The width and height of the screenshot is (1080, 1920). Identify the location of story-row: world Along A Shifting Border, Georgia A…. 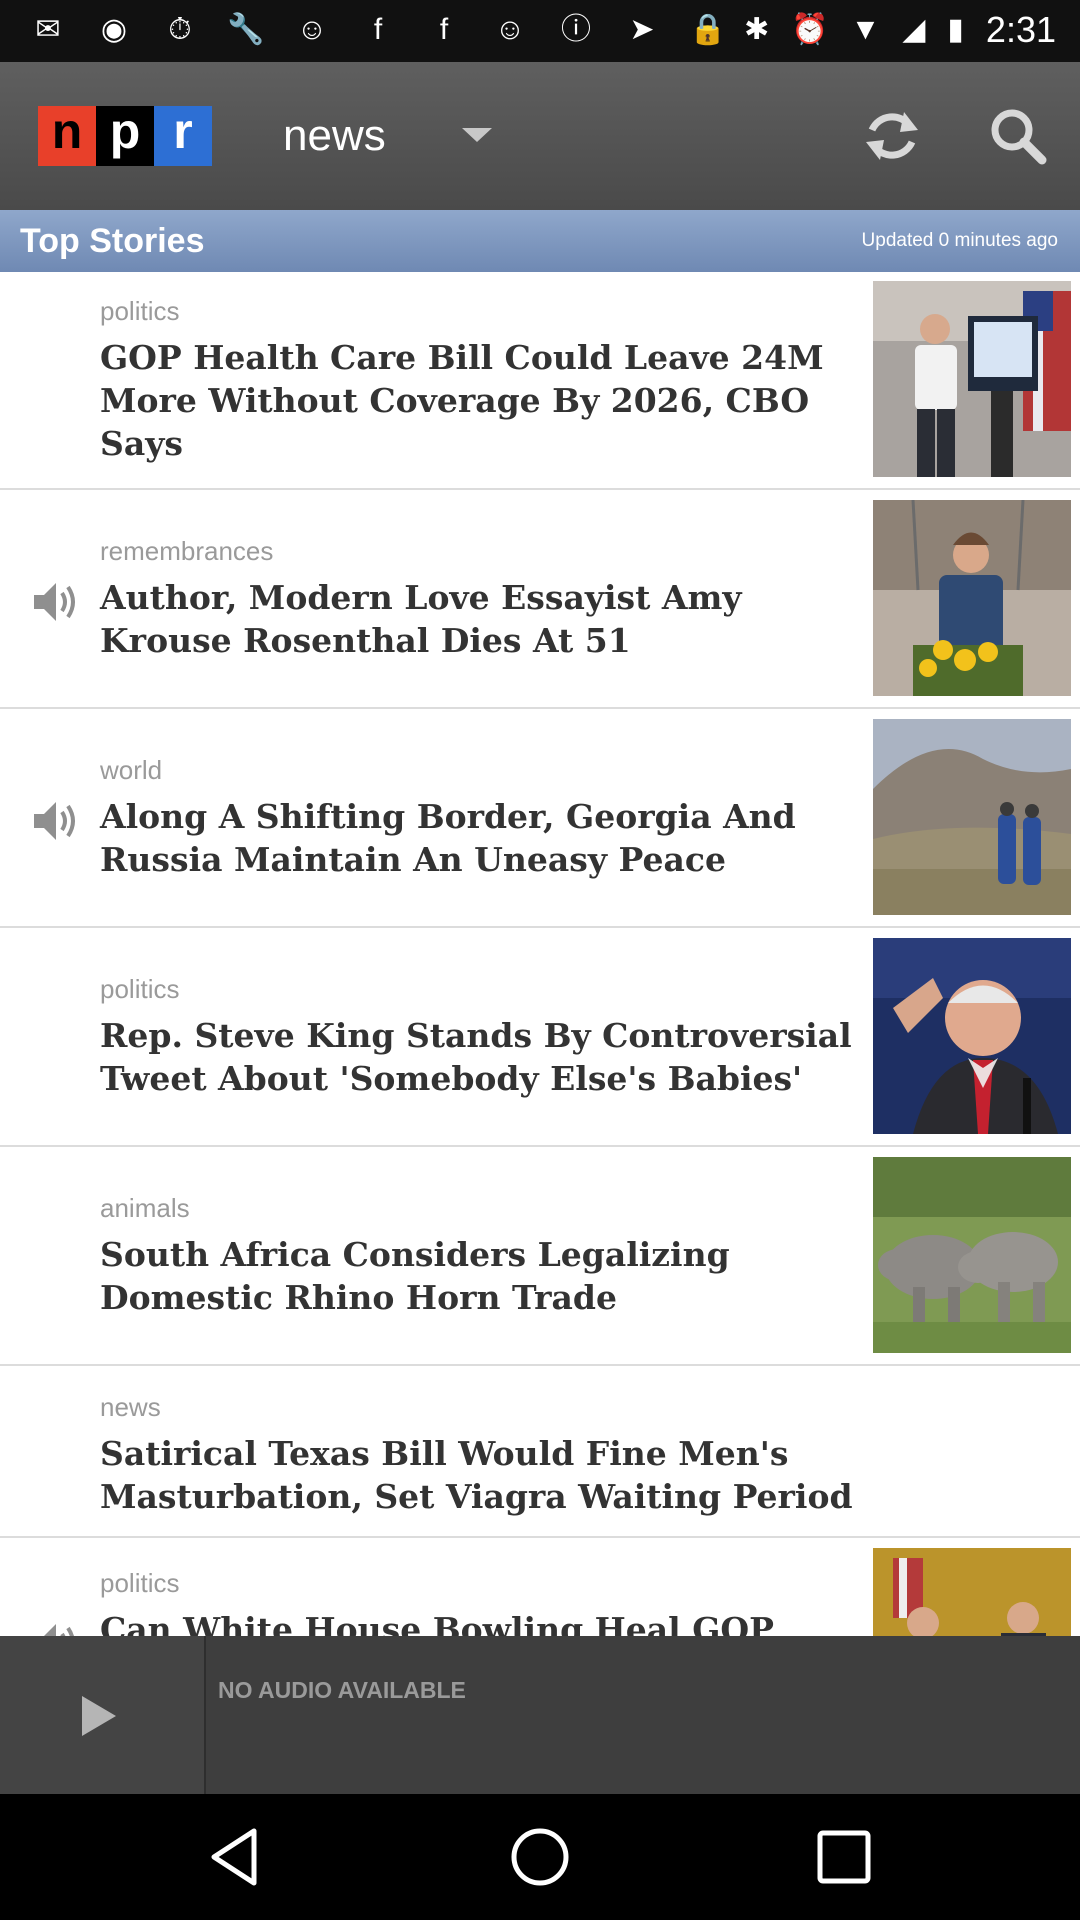
(540, 818).